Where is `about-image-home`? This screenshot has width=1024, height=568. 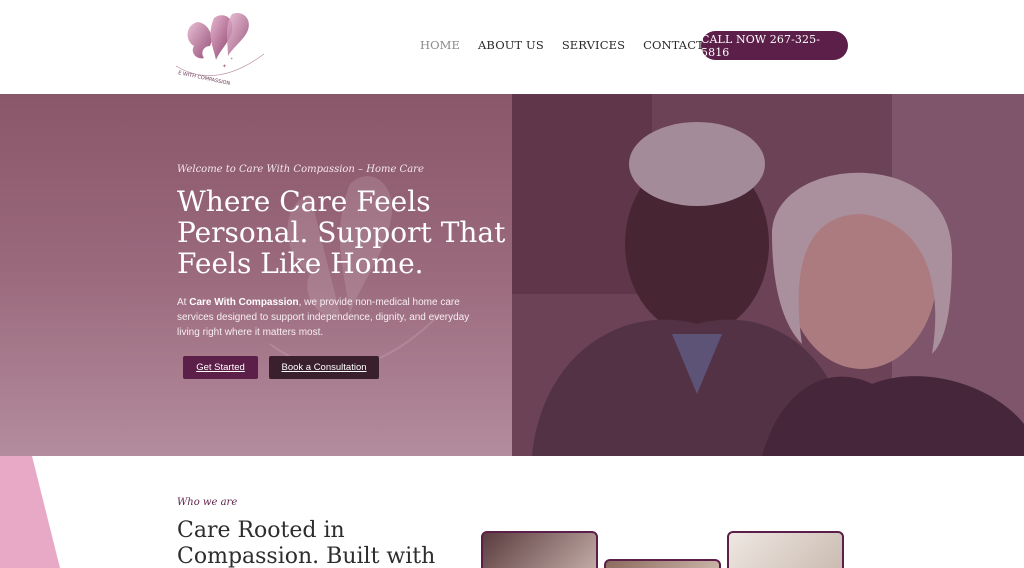
about-image-home is located at coordinates (785, 549).